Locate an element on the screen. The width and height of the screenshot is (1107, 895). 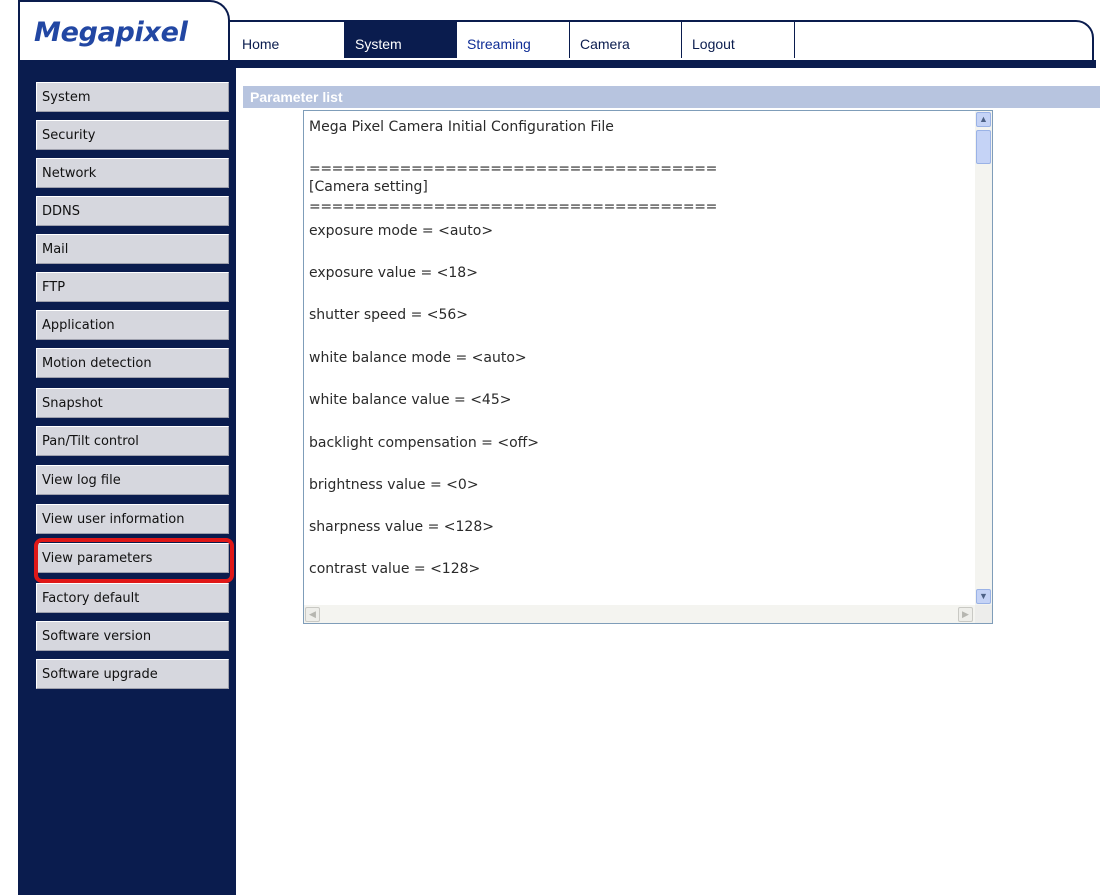
sidebar-item-system: System is located at coordinates (132, 97).